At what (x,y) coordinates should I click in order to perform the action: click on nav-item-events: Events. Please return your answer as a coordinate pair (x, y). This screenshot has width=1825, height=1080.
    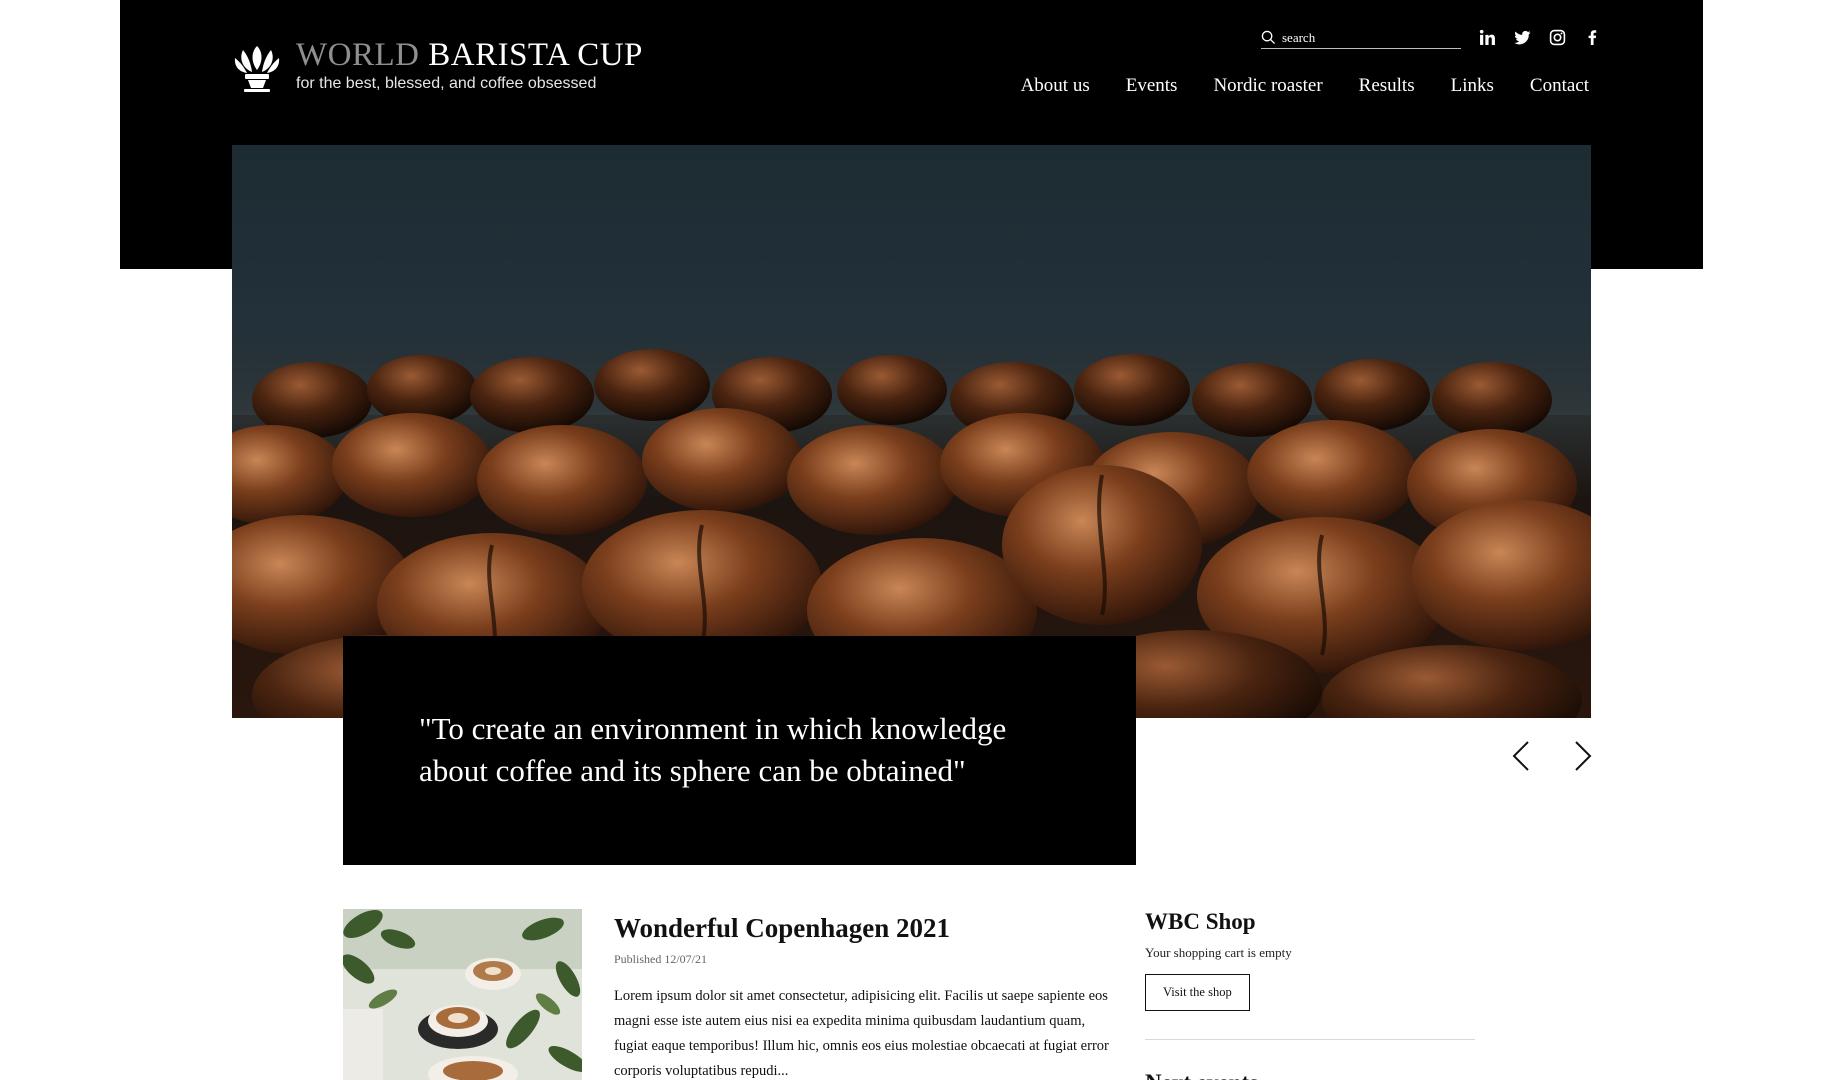
    Looking at the image, I should click on (1152, 86).